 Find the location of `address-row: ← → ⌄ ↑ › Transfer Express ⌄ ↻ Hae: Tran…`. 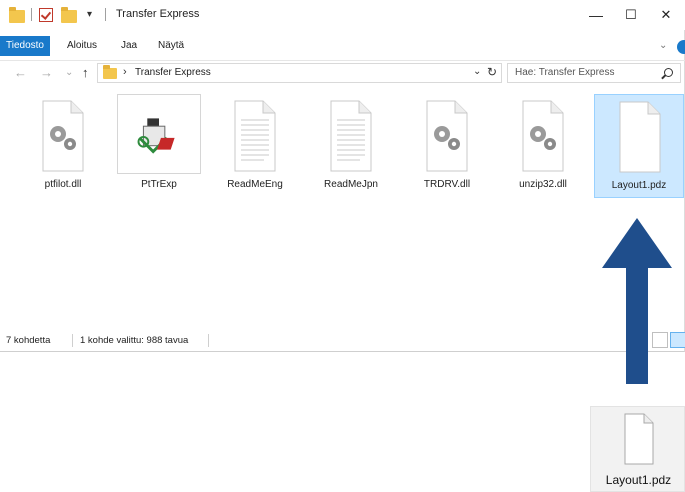

address-row: ← → ⌄ ↑ › Transfer Express ⌄ ↻ Hae: Tran… is located at coordinates (342, 73).